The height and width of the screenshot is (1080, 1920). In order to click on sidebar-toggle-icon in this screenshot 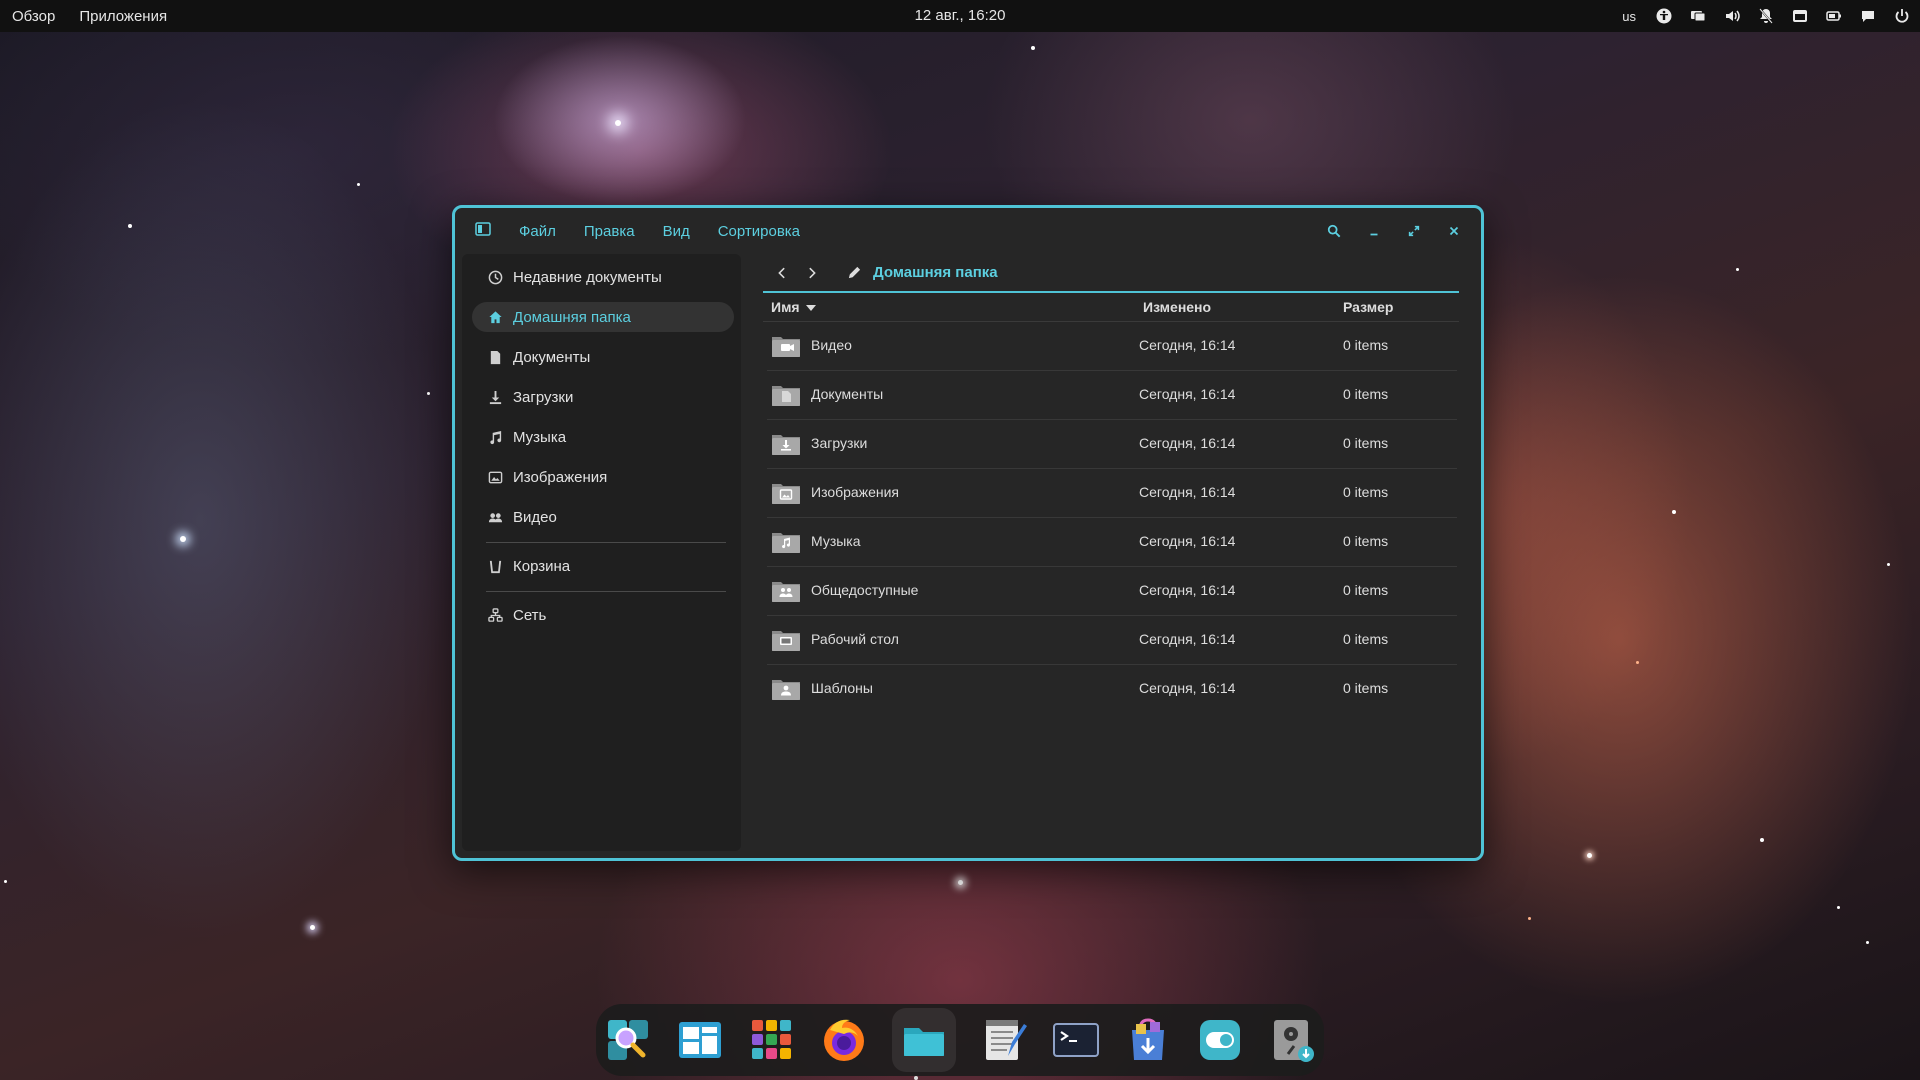, I will do `click(483, 231)`.